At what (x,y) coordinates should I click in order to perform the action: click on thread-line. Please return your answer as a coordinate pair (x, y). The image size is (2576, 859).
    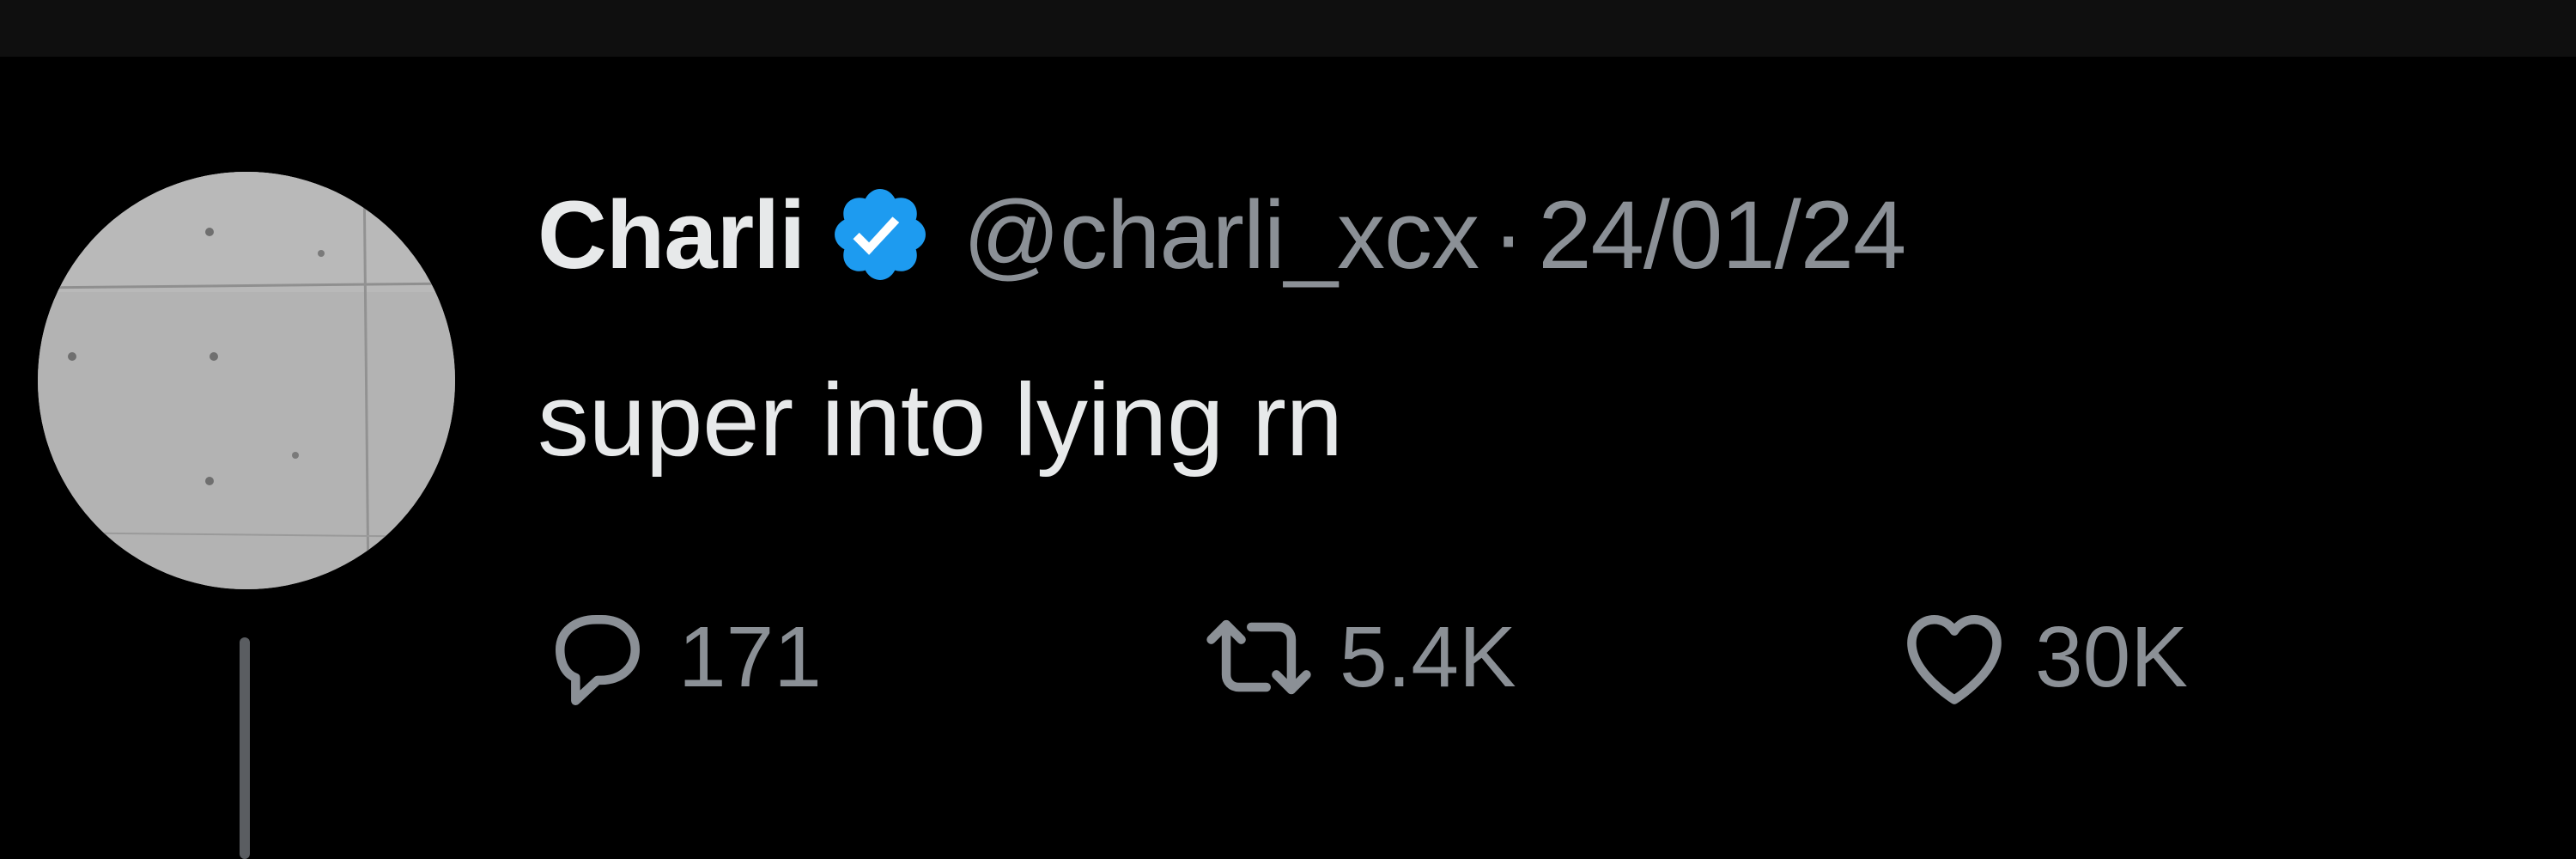
    Looking at the image, I should click on (245, 748).